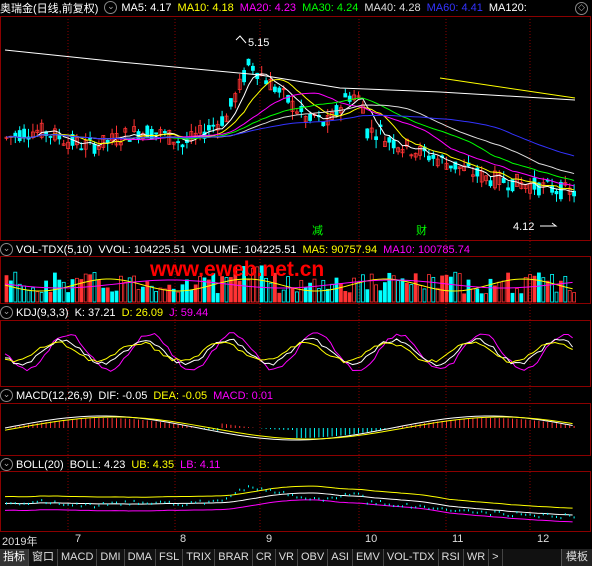 Image resolution: width=592 pixels, height=566 pixels. I want to click on kdj_header.items-item: D: 26.09, so click(142, 312).